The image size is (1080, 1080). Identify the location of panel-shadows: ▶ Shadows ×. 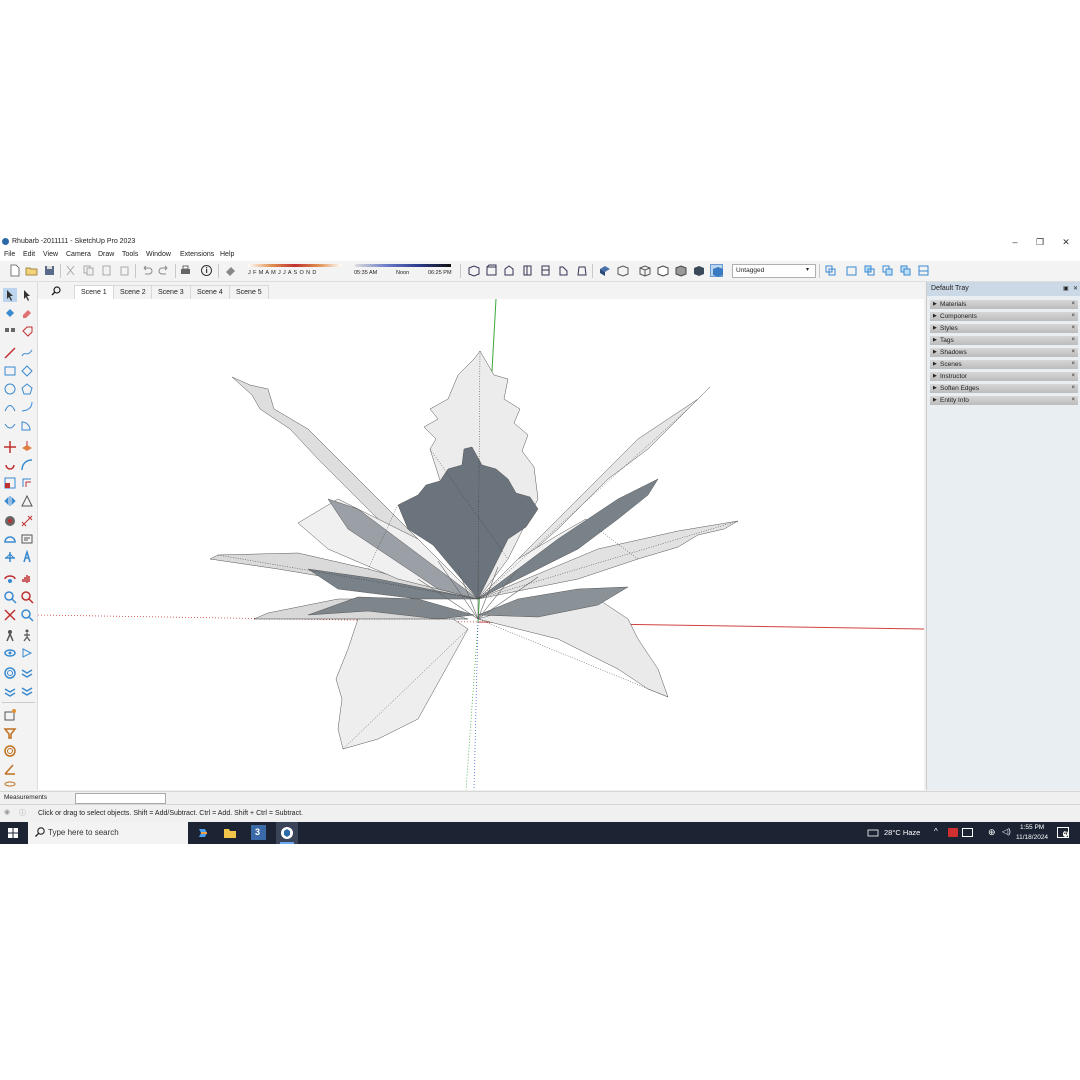
(1004, 352).